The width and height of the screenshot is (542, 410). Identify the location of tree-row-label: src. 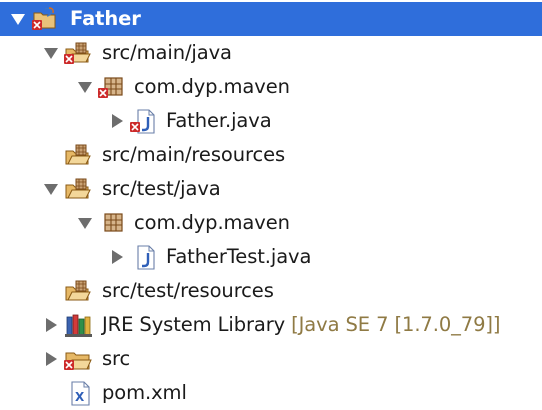
(116, 358).